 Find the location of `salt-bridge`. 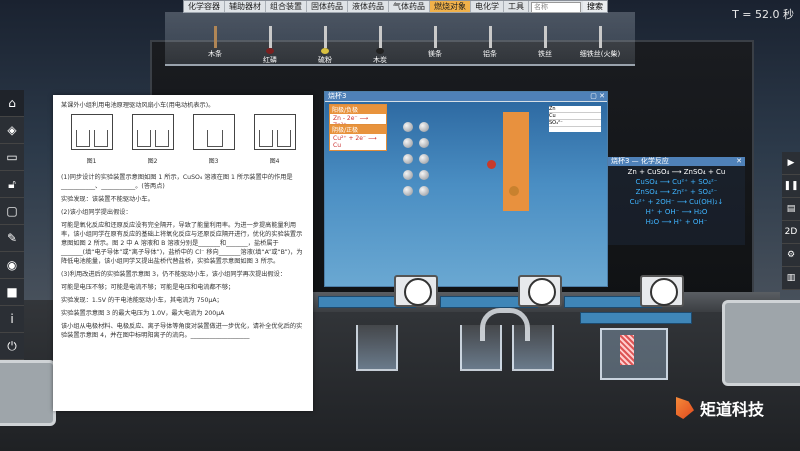

salt-bridge is located at coordinates (505, 324).